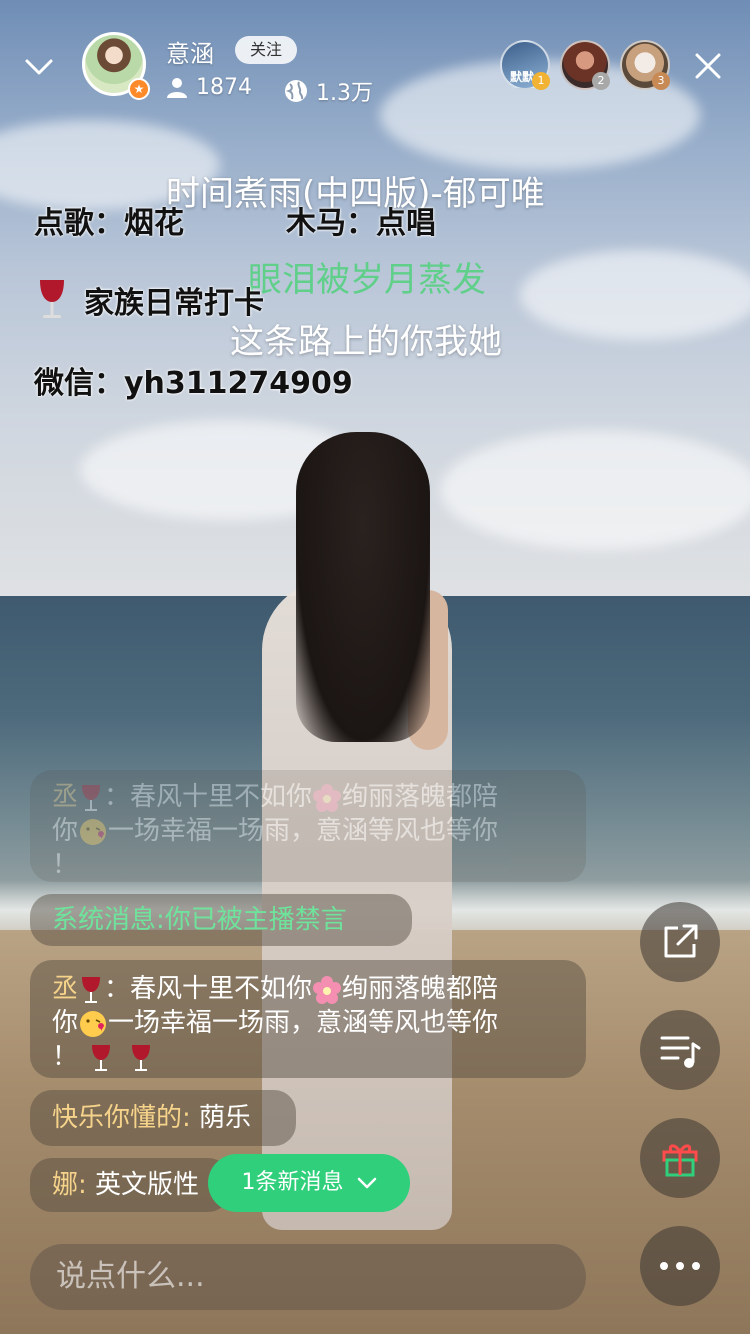 Image resolution: width=750 pixels, height=1334 pixels. What do you see at coordinates (367, 280) in the screenshot?
I see `lyric-current-line: 眼泪被岁月蒸发` at bounding box center [367, 280].